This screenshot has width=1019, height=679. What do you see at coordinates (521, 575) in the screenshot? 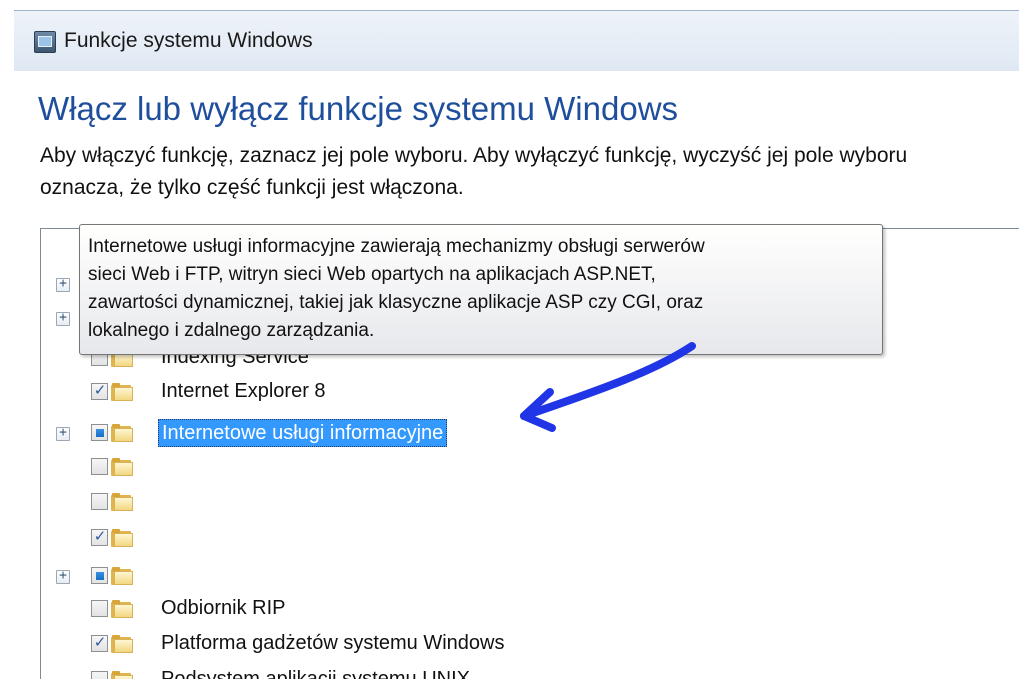
I see `tree-row: +` at bounding box center [521, 575].